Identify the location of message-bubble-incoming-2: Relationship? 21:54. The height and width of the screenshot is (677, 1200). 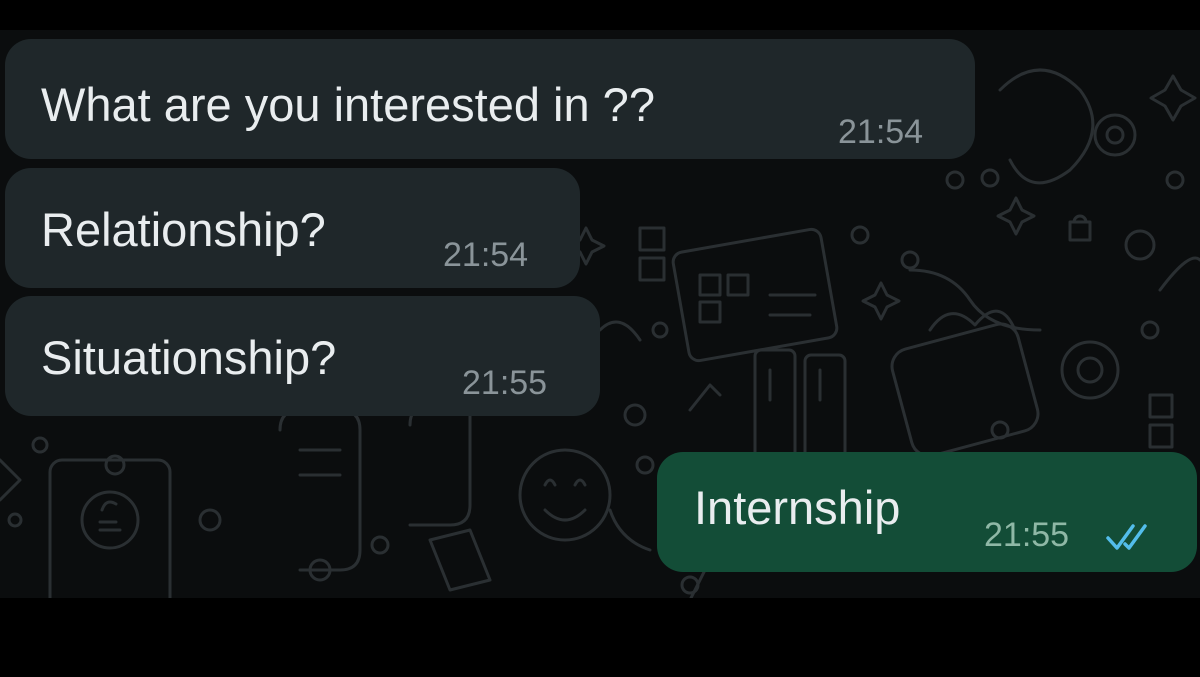
(292, 228).